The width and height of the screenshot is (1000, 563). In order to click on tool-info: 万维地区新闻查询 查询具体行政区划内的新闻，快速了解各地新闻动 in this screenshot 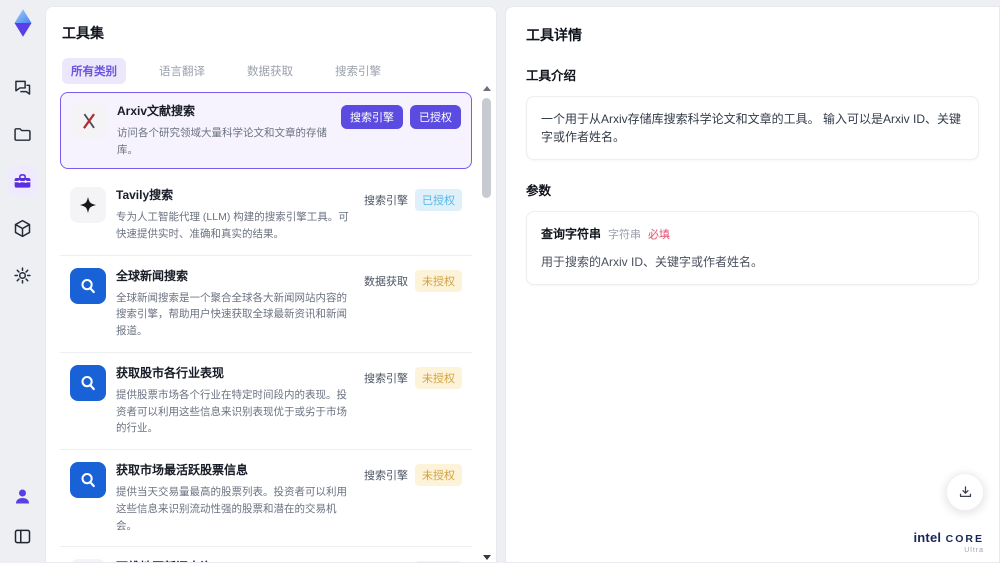, I will do `click(235, 560)`.